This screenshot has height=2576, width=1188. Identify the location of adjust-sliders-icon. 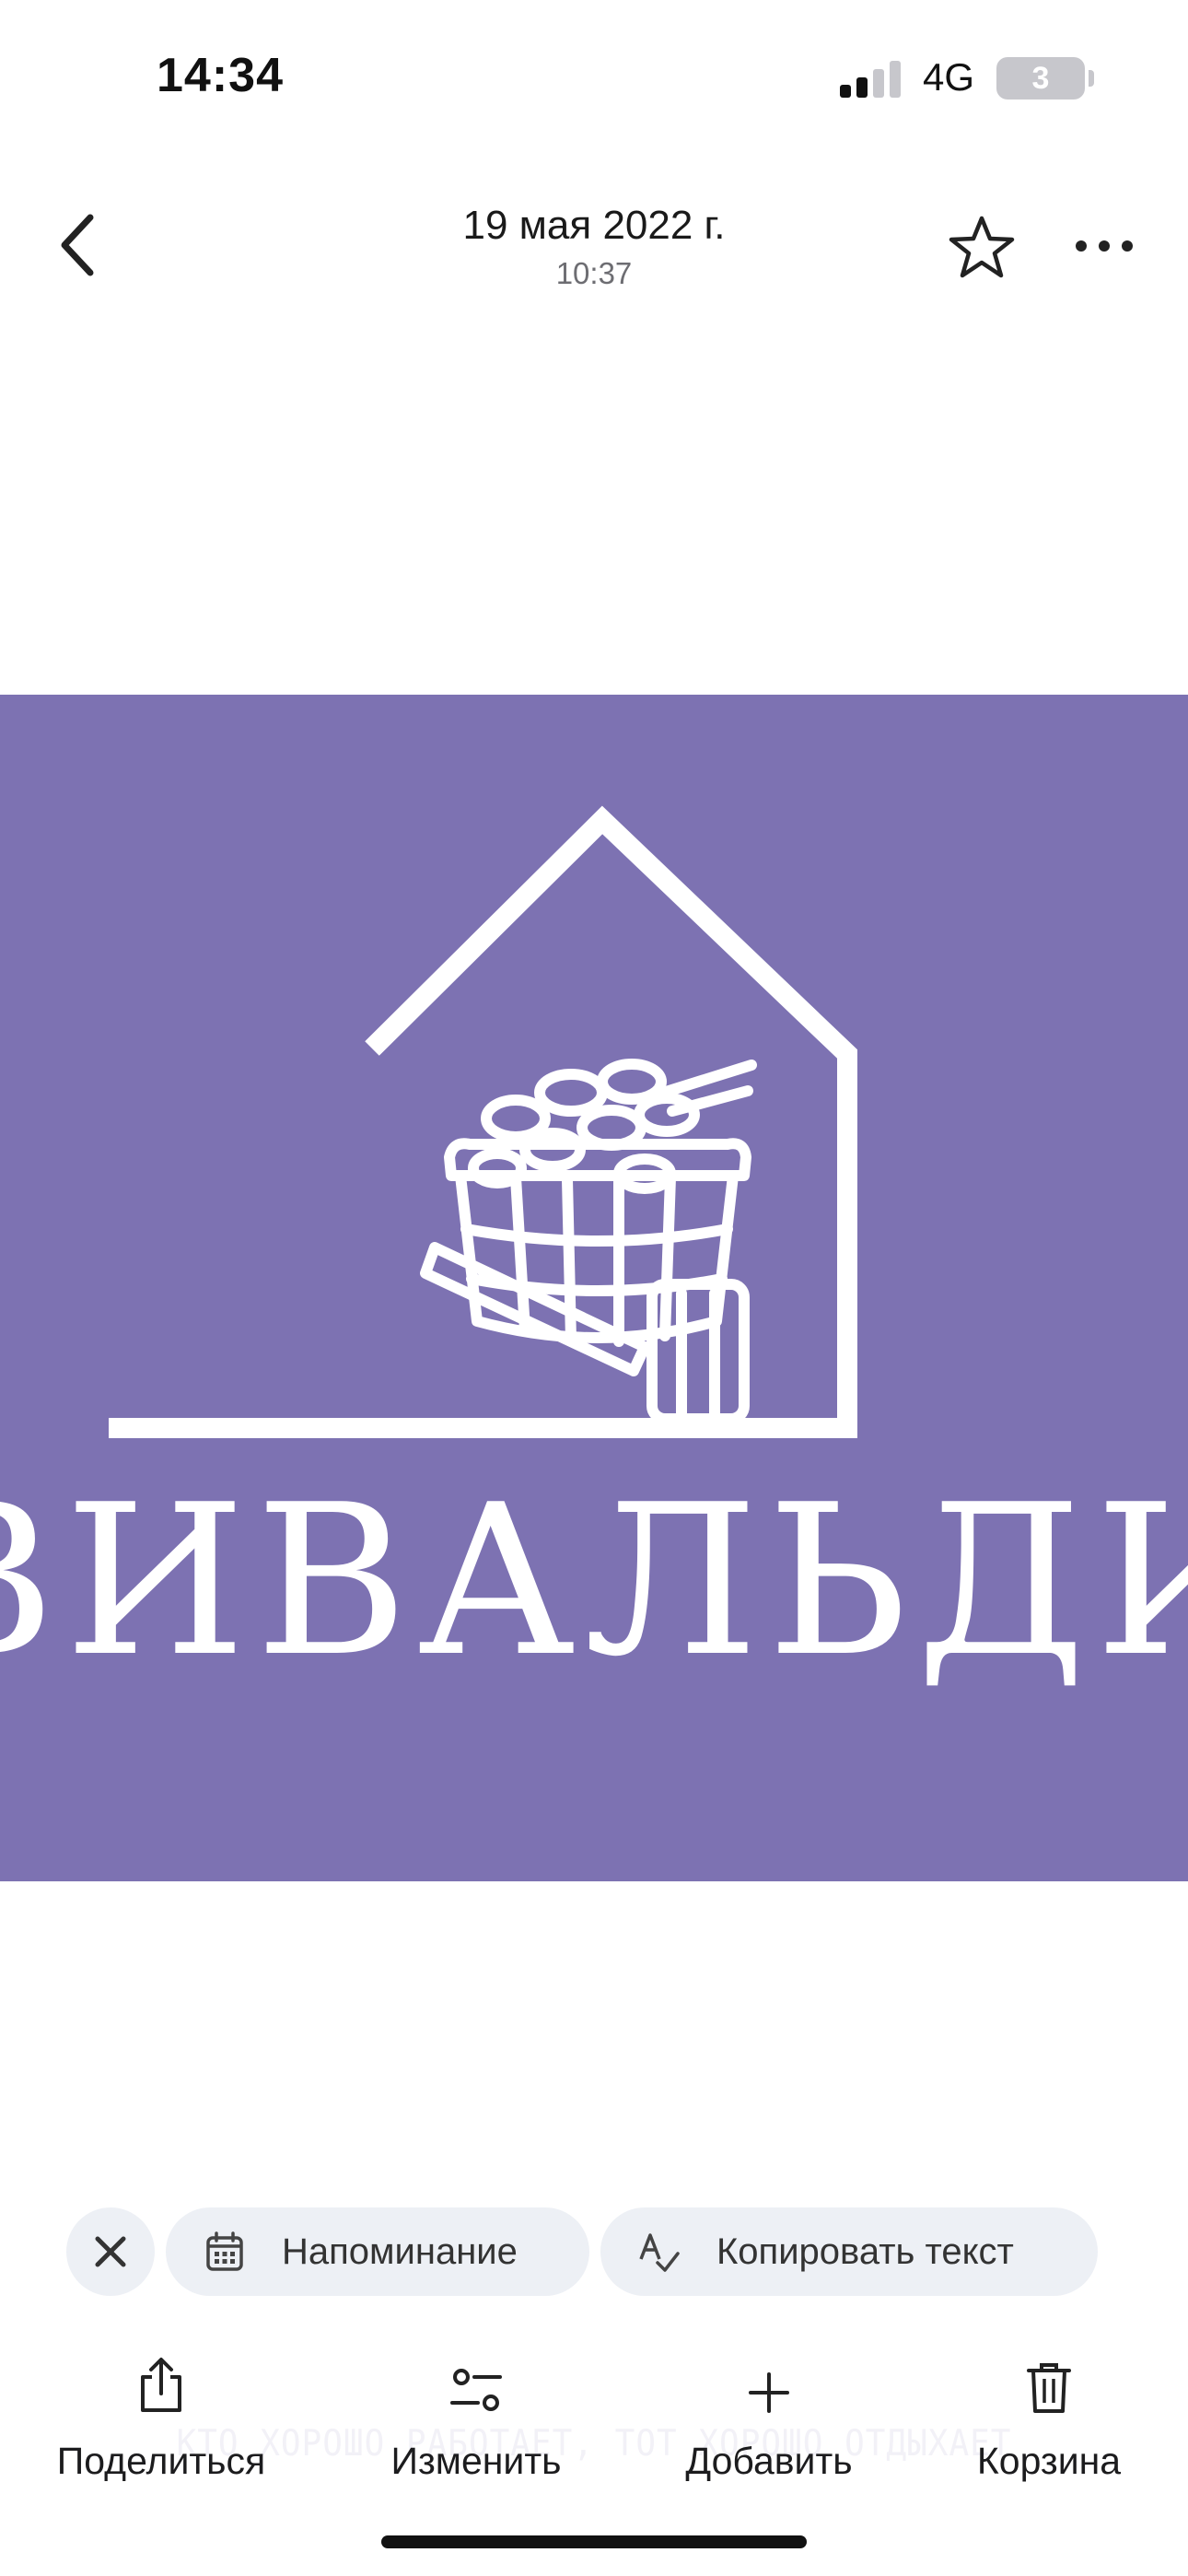
(476, 2390).